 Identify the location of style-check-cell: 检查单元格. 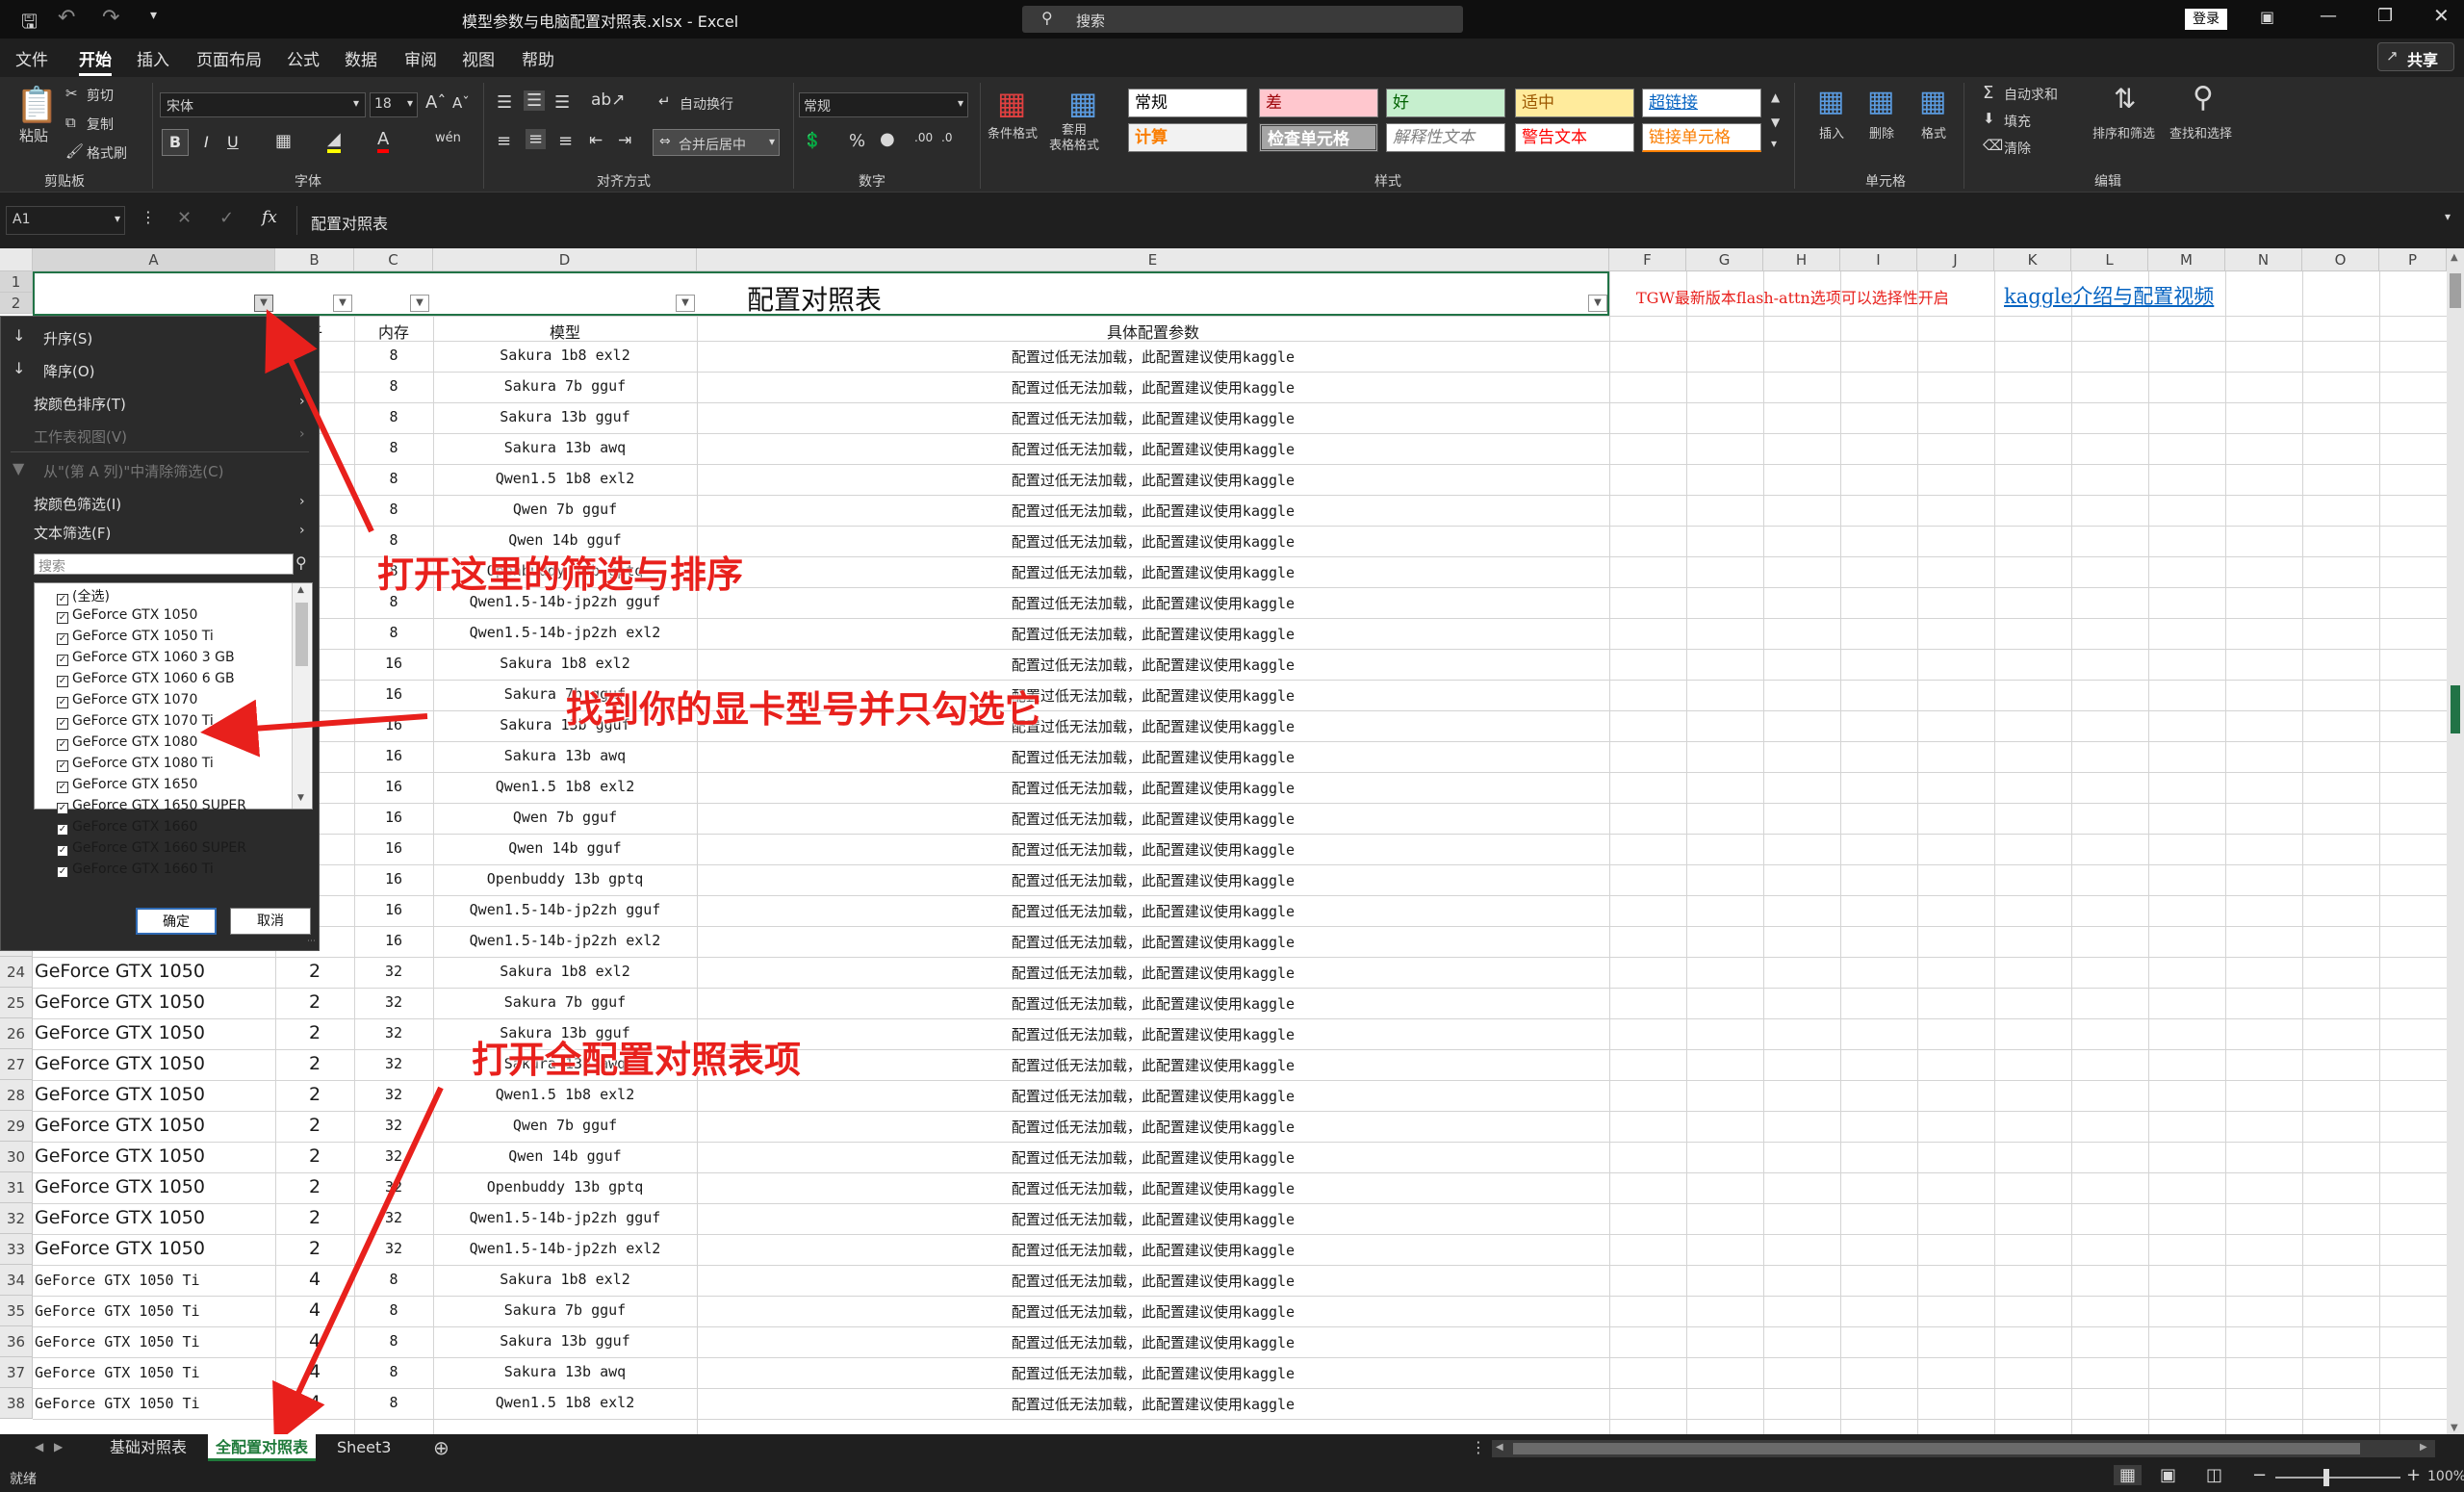
(1318, 137).